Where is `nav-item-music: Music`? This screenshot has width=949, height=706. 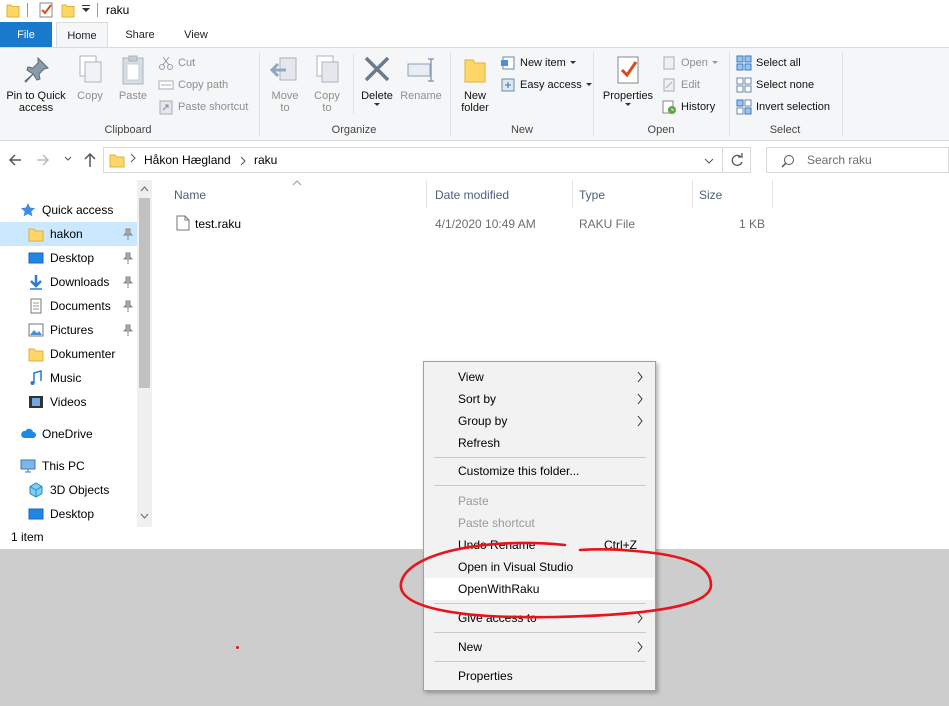
nav-item-music: Music is located at coordinates (68, 378).